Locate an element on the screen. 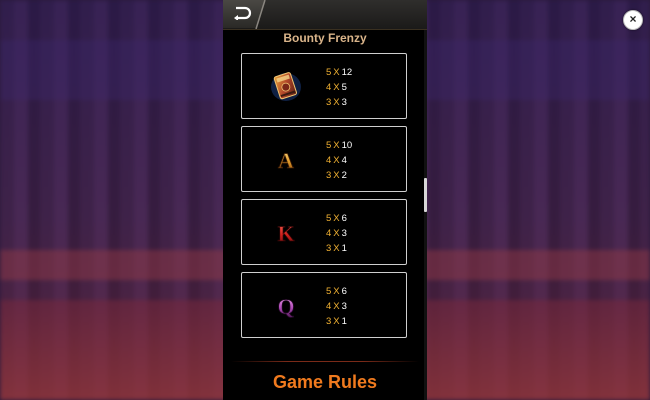 The height and width of the screenshot is (400, 650). game-title: Bounty Frenzy is located at coordinates (325, 38).